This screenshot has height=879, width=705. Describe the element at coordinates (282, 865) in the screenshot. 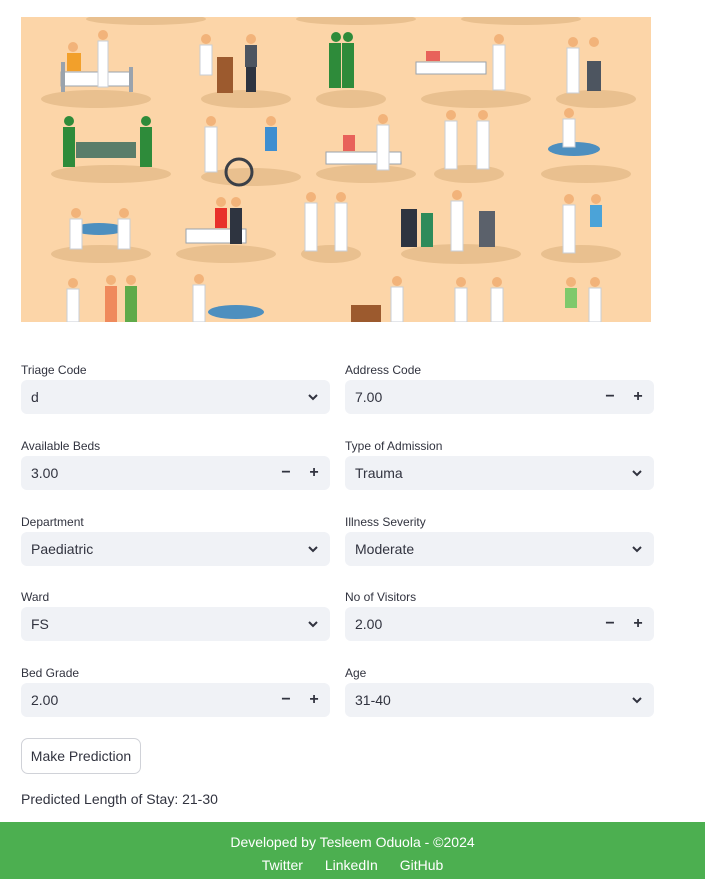

I see `twitter-link: Twitter` at that location.